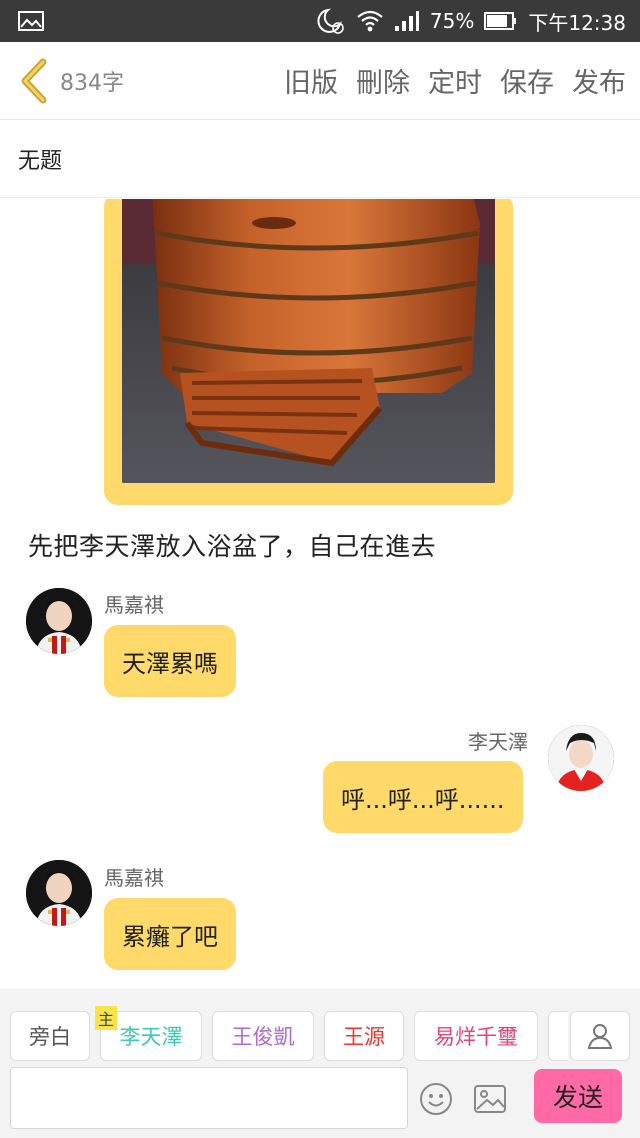 Image resolution: width=640 pixels, height=1138 pixels. Describe the element at coordinates (331, 21) in the screenshot. I see `do-not-disturb-icon` at that location.